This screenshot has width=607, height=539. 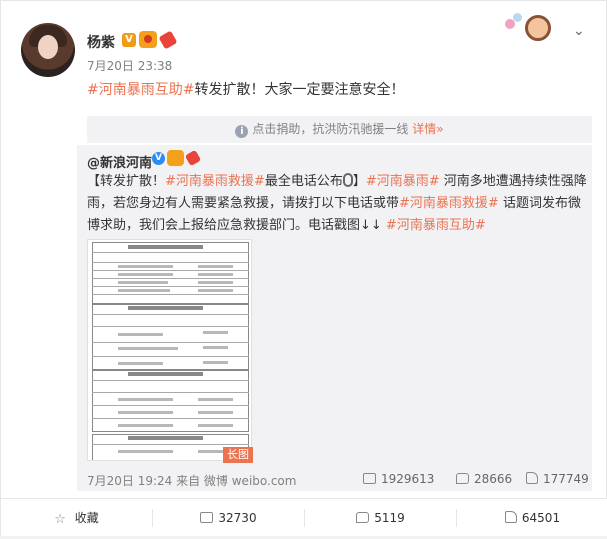 What do you see at coordinates (191, 480) in the screenshot?
I see `original-post-meta: 7月20日 19:24 来自 微博 weibo.com` at bounding box center [191, 480].